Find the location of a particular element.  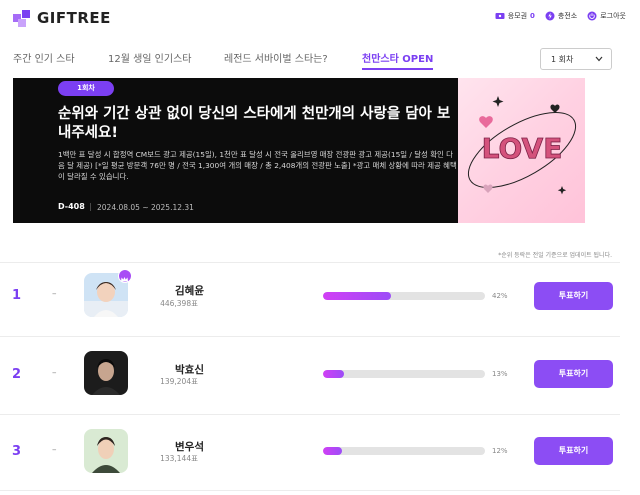

round-badge: 1회차 is located at coordinates (86, 88).